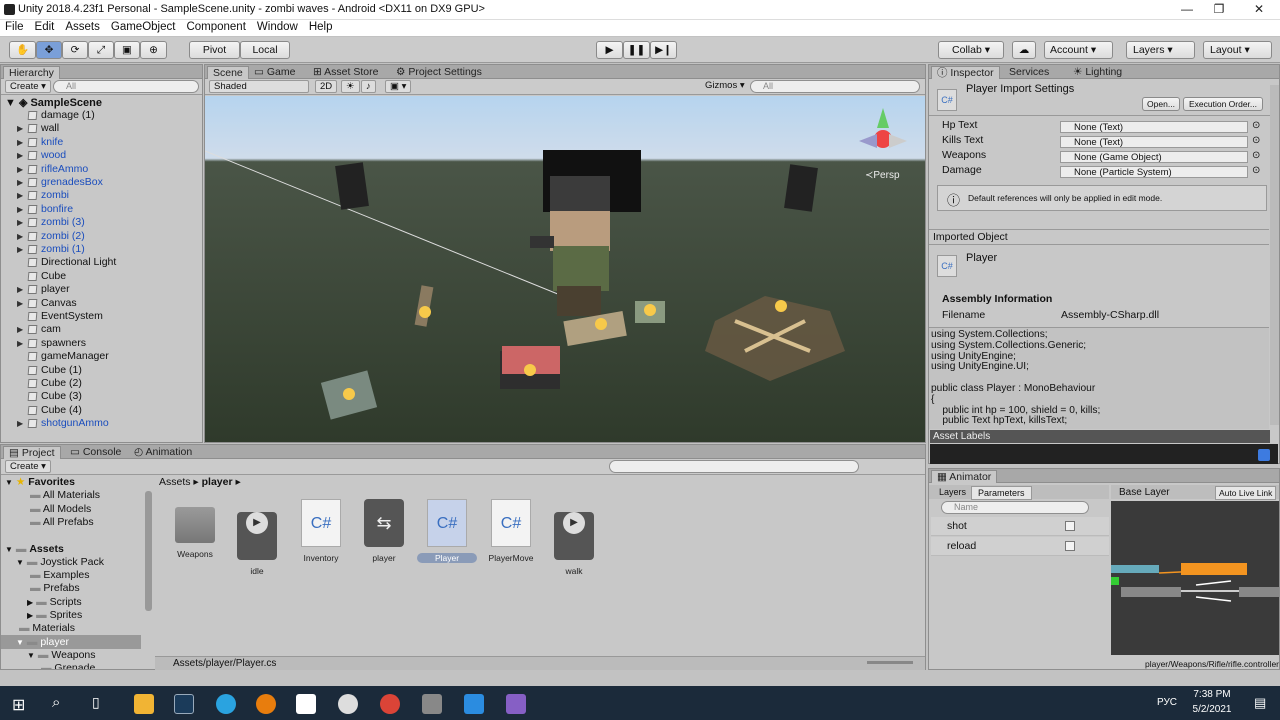  What do you see at coordinates (574, 537) in the screenshot?
I see `asset-item: ▶ walk` at bounding box center [574, 537].